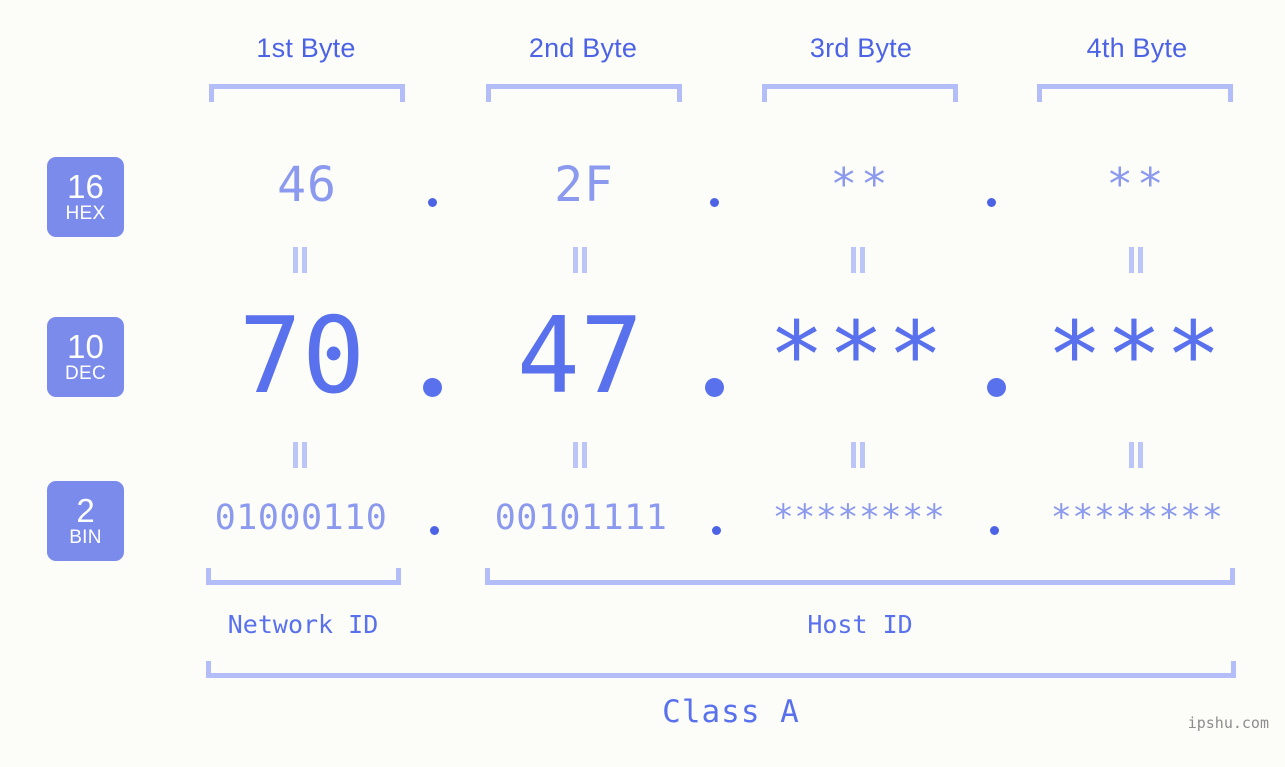 The image size is (1285, 767). Describe the element at coordinates (859, 518) in the screenshot. I see `bin-byte-3: ********` at that location.